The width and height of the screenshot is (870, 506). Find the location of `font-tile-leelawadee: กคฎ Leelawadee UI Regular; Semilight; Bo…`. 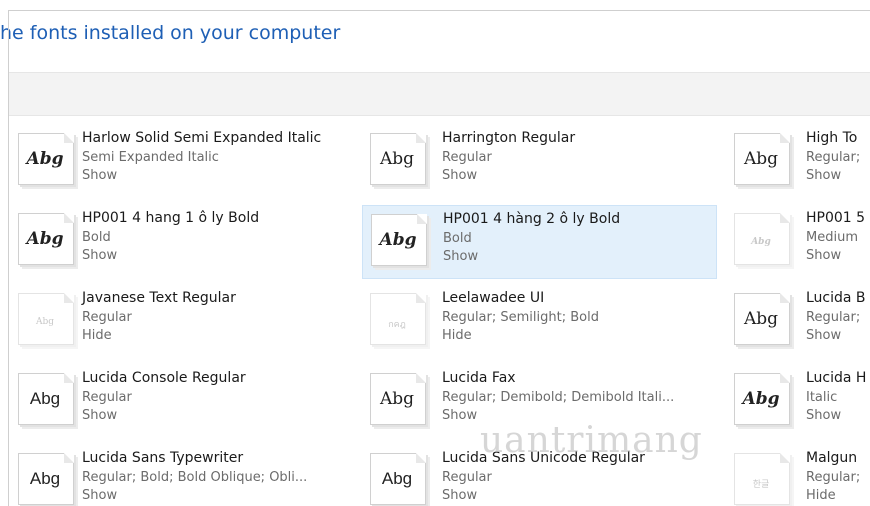

font-tile-leelawadee: กคฎ Leelawadee UI Regular; Semilight; Bo… is located at coordinates (539, 322).